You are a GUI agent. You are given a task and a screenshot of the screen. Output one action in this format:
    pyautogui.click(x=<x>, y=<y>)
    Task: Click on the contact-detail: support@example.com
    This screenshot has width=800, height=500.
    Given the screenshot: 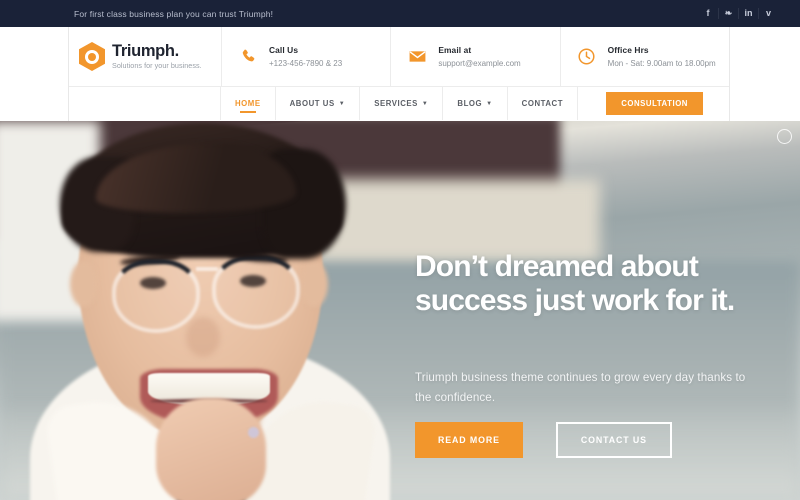 What is the action you would take?
    pyautogui.click(x=479, y=63)
    